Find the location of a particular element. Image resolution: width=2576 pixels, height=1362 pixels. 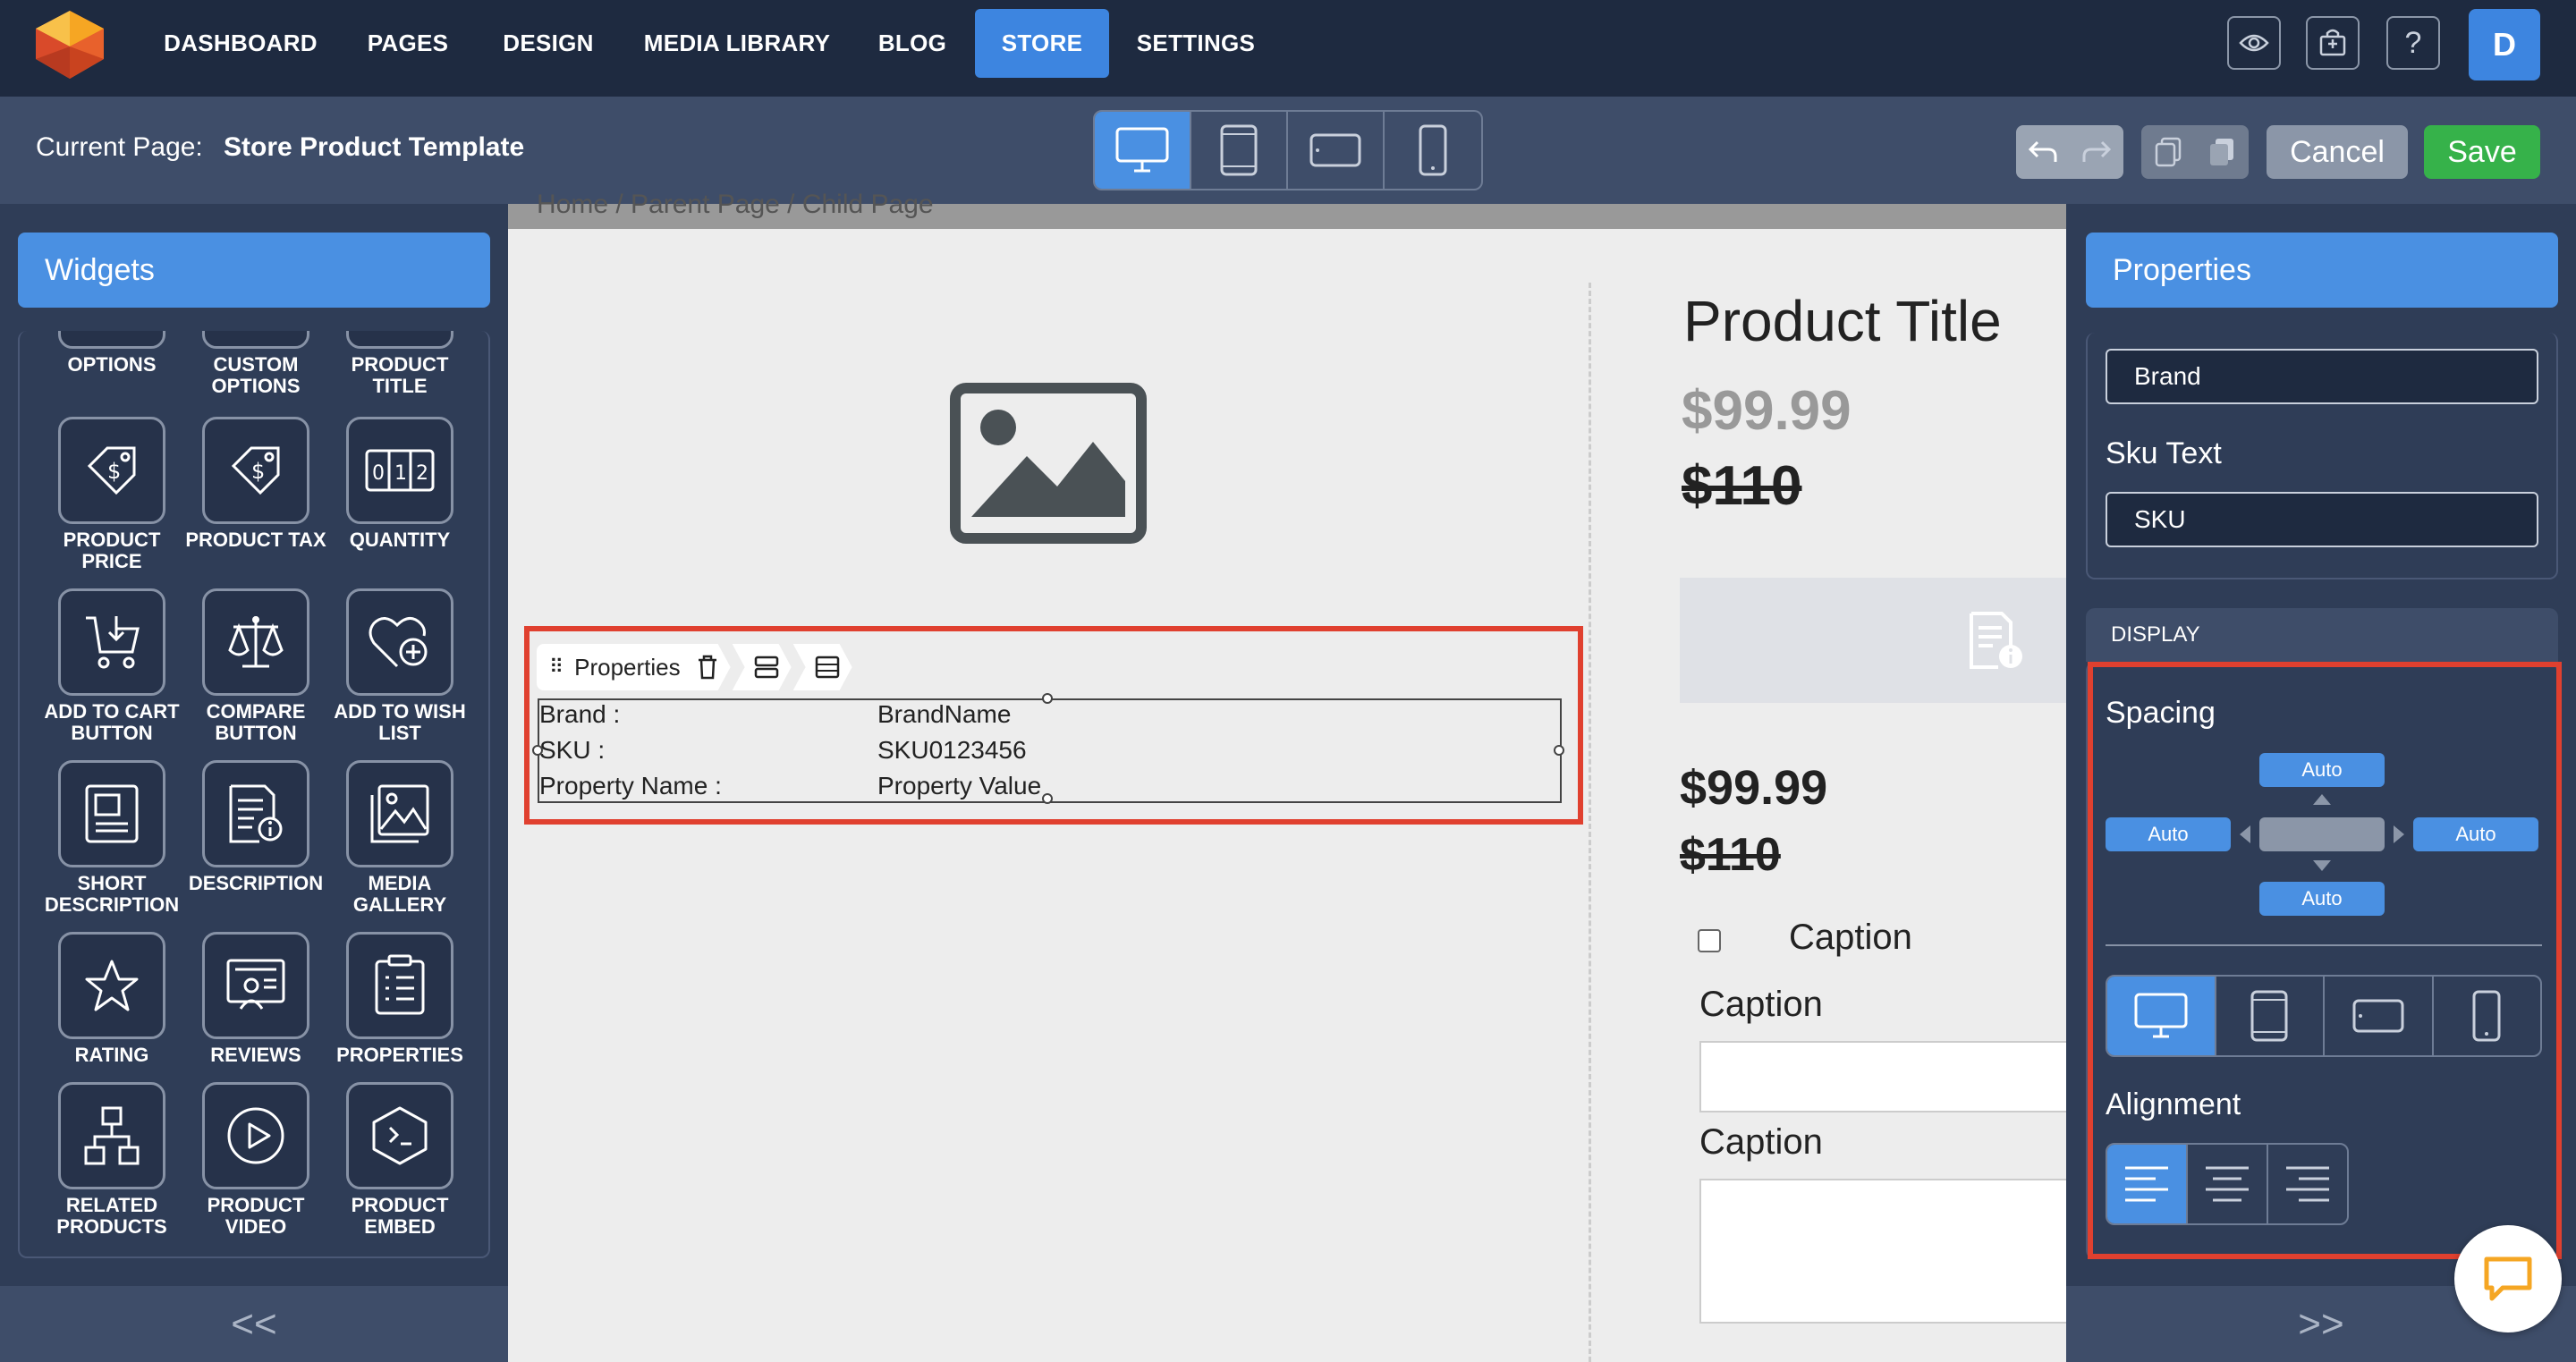

toolbar-layout-rows is located at coordinates (762, 667).